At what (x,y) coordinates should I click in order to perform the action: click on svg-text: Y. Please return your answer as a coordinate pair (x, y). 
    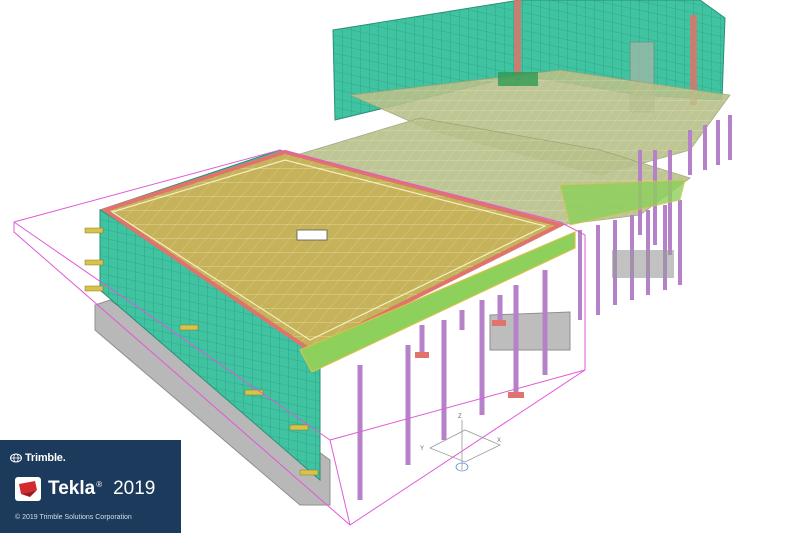
    Looking at the image, I should click on (422, 449).